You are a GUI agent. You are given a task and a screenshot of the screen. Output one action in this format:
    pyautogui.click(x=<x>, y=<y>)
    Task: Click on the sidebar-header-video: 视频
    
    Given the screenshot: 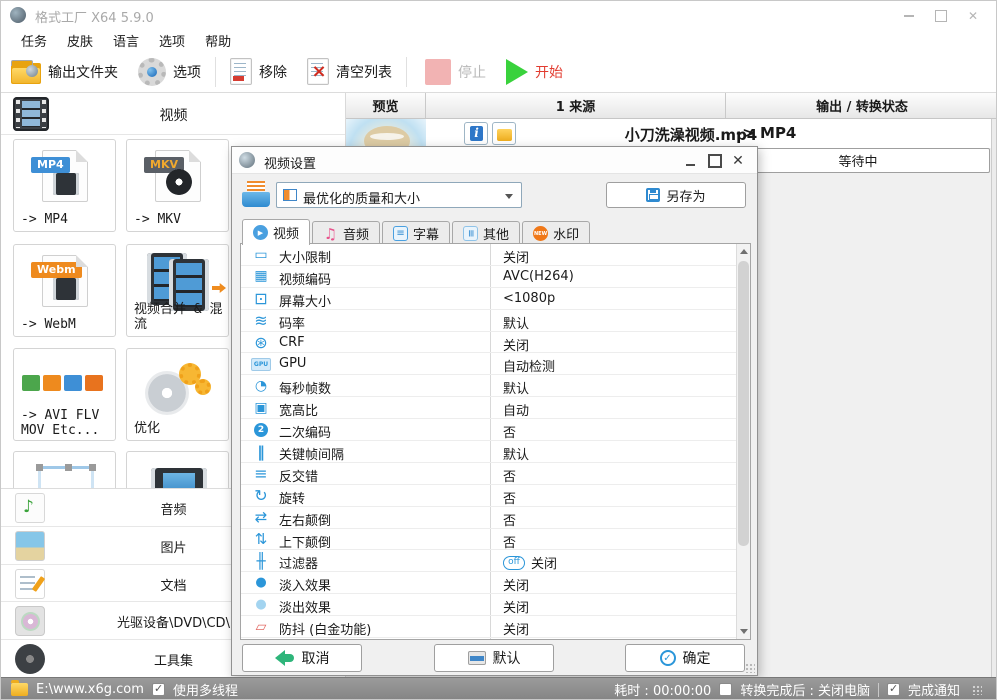 What is the action you would take?
    pyautogui.click(x=173, y=114)
    